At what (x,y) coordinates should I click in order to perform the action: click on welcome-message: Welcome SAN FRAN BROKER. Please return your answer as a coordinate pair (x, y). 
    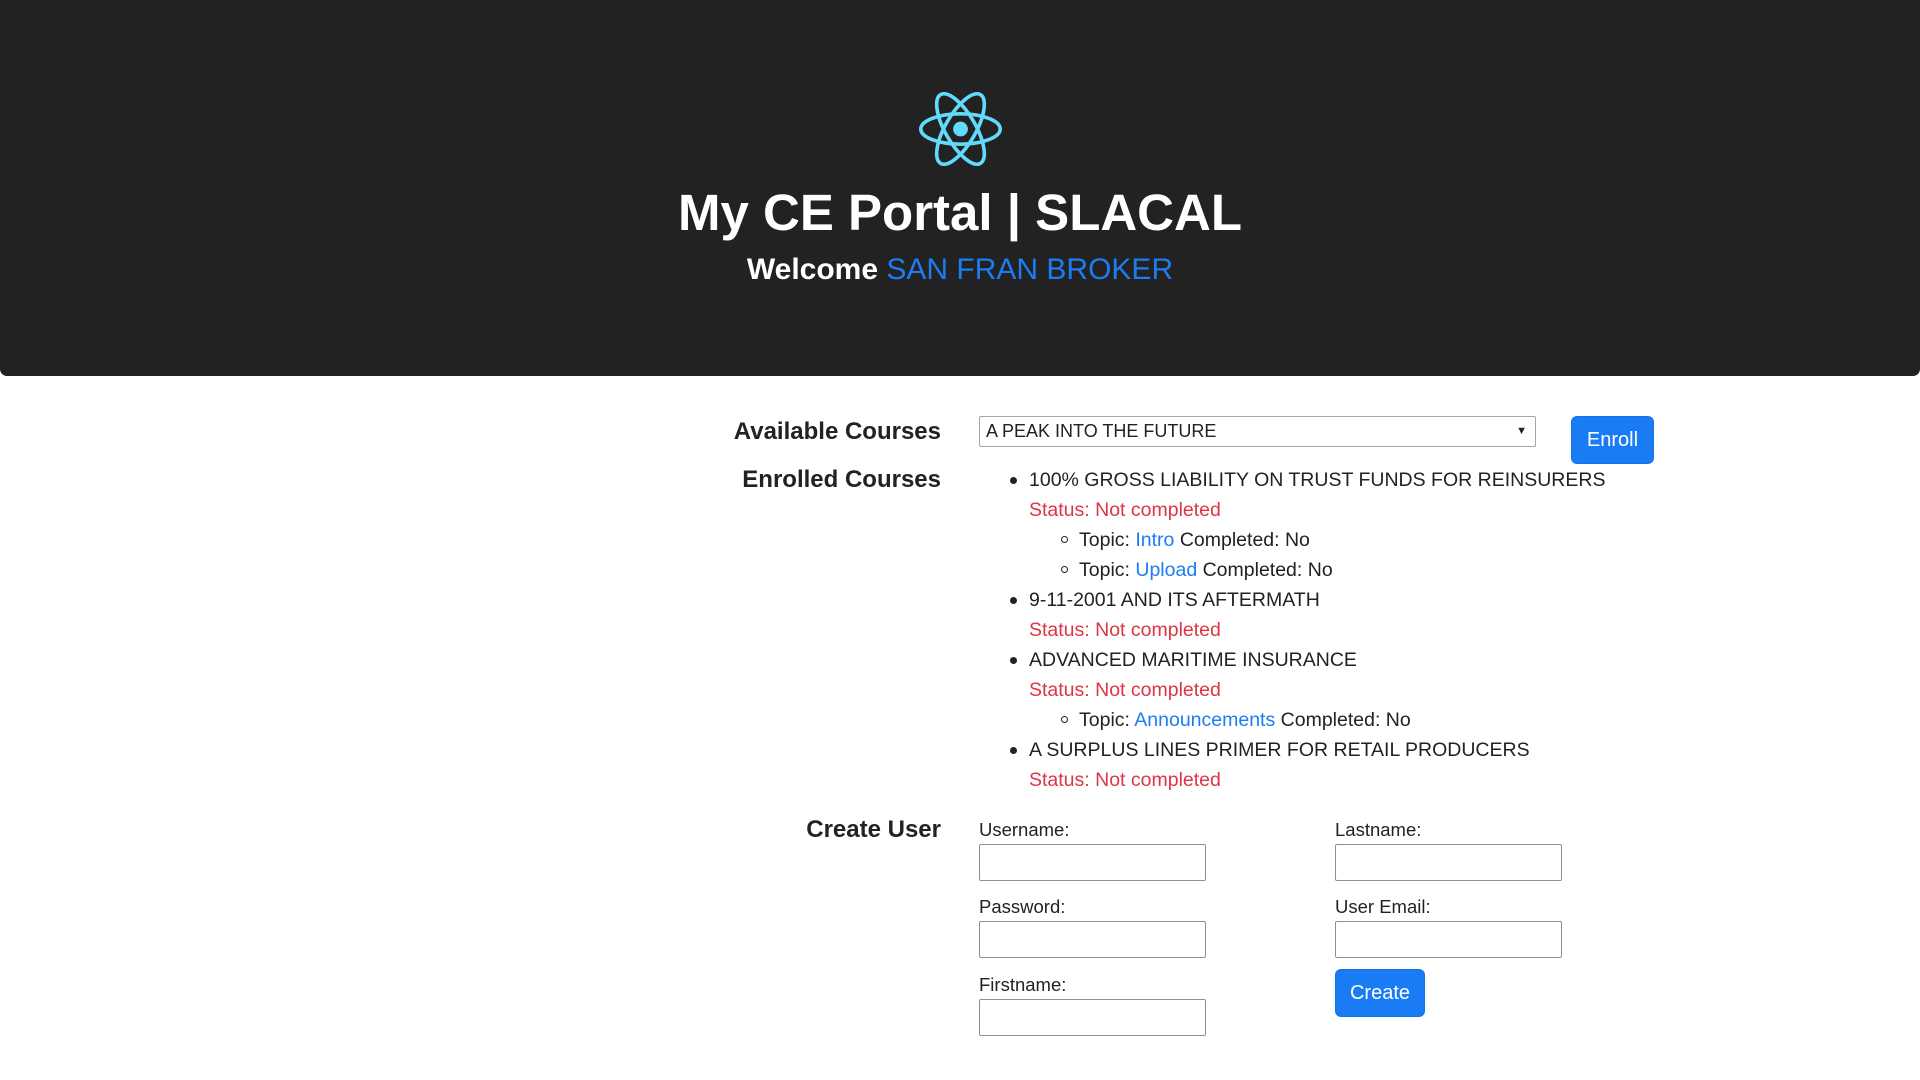
    Looking at the image, I should click on (960, 270).